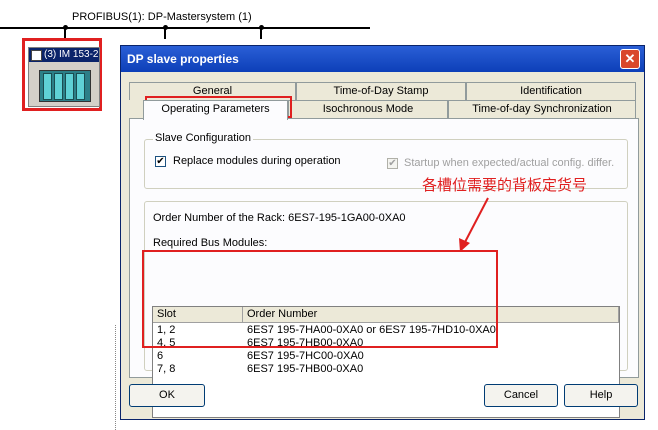  I want to click on table-row: 4, 5 6ES7 195-7HB00-0XA0, so click(386, 343).